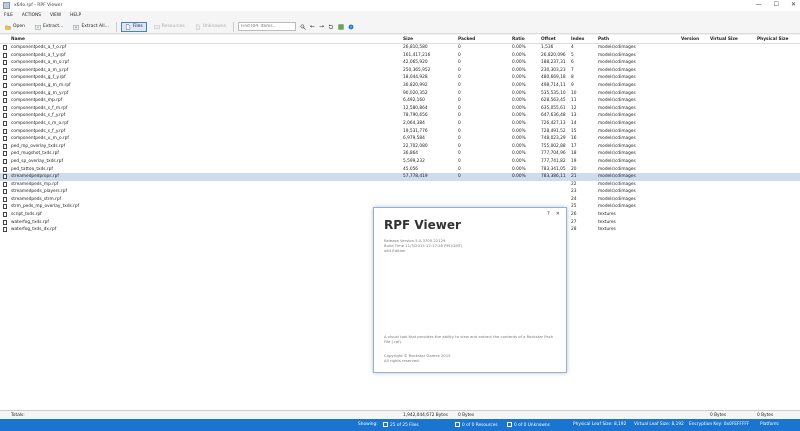 The image size is (800, 431). Describe the element at coordinates (38, 27) in the screenshot. I see `extract-icon` at that location.